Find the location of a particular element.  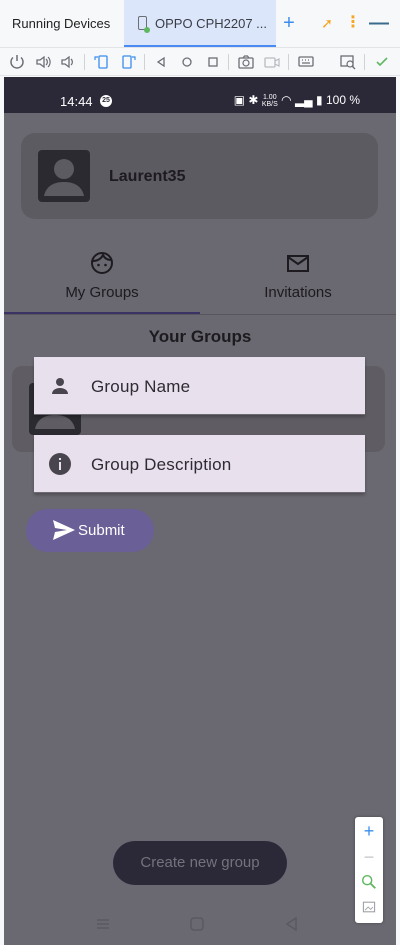

tab-my-groups: My Groups is located at coordinates (102, 278).